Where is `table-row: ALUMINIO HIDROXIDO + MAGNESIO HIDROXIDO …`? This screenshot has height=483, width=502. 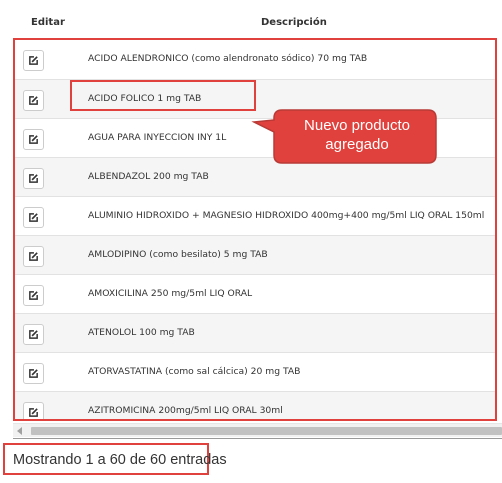
table-row: ALUMINIO HIDROXIDO + MAGNESIO HIDROXIDO … is located at coordinates (255, 215).